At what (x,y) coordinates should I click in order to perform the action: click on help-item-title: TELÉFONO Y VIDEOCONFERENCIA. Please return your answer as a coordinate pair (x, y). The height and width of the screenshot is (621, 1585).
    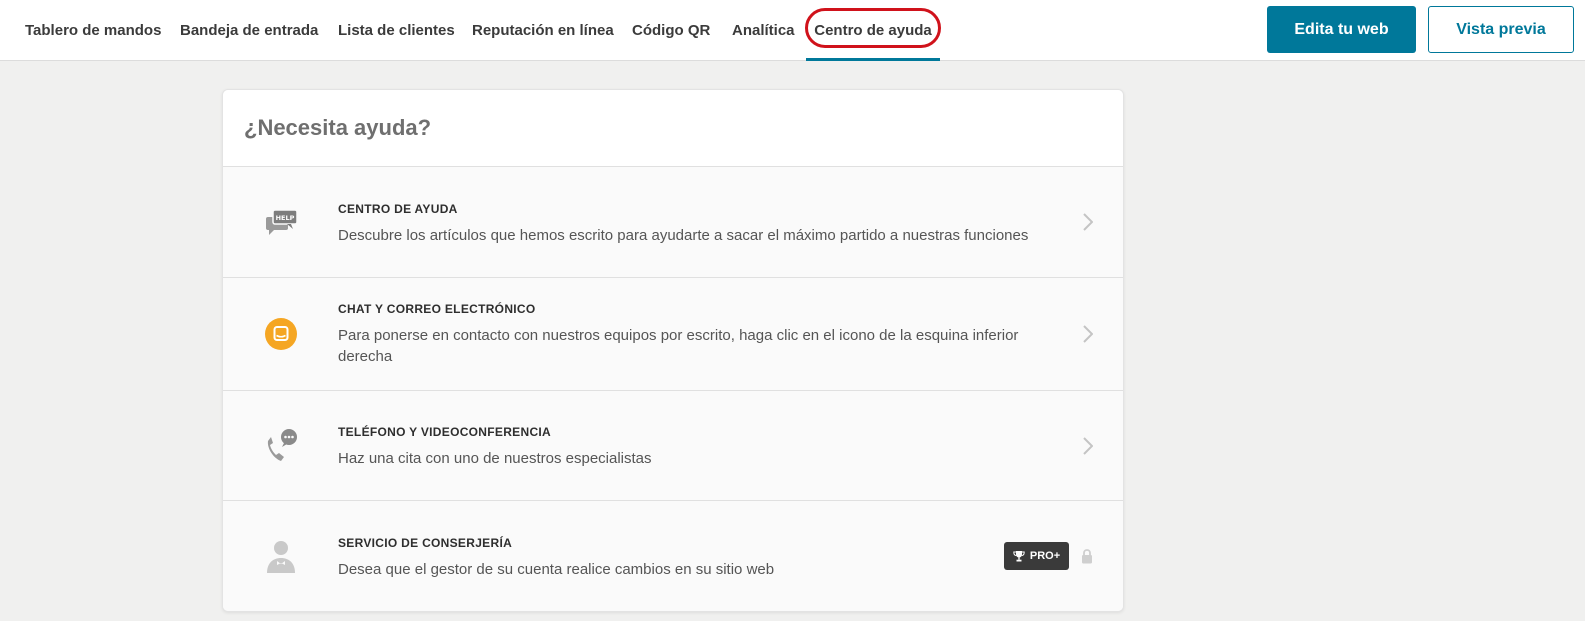
    Looking at the image, I should click on (445, 432).